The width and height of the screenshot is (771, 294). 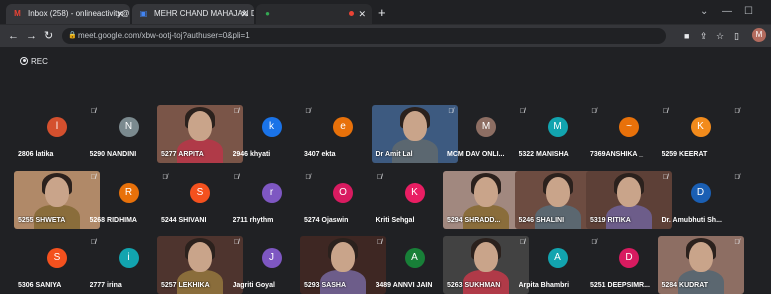 I want to click on recording-badge: REC, so click(x=34, y=61).